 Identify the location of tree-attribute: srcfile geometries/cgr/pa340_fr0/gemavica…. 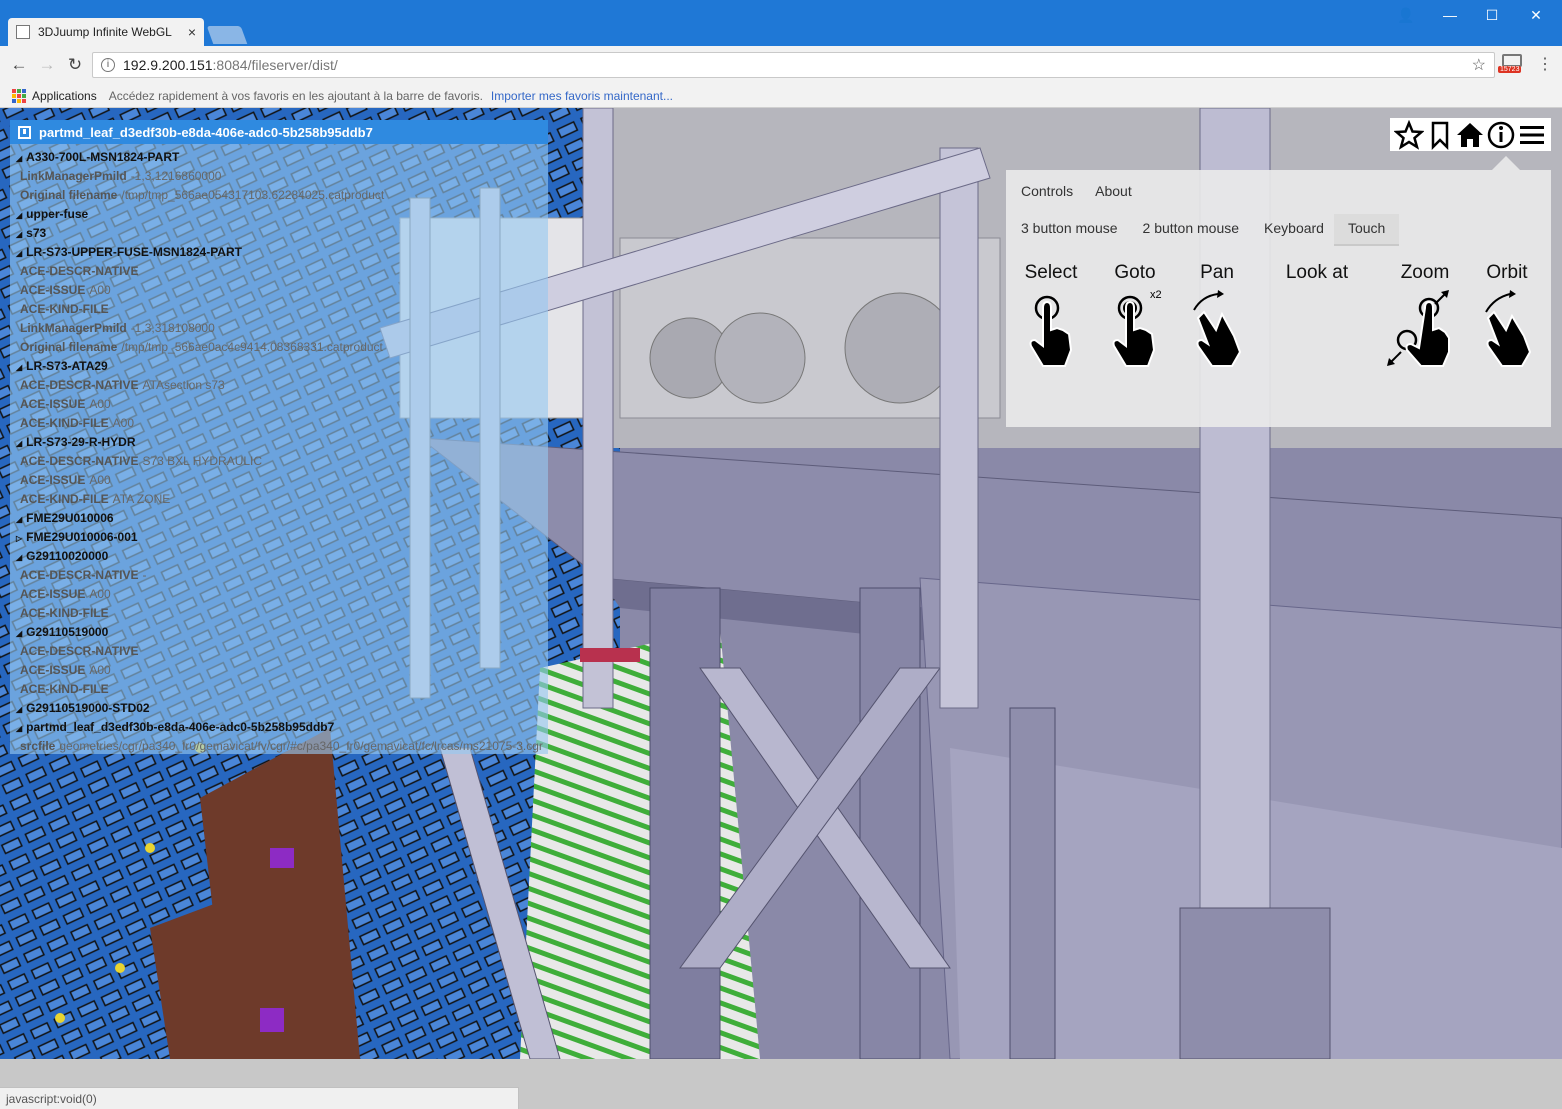
(279, 745).